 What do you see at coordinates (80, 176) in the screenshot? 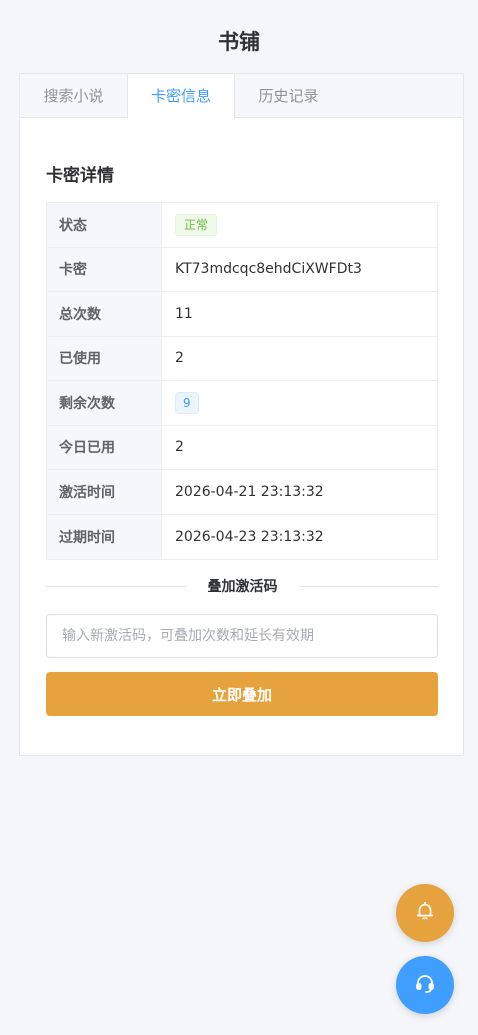
I see `section-title: 卡密详情` at bounding box center [80, 176].